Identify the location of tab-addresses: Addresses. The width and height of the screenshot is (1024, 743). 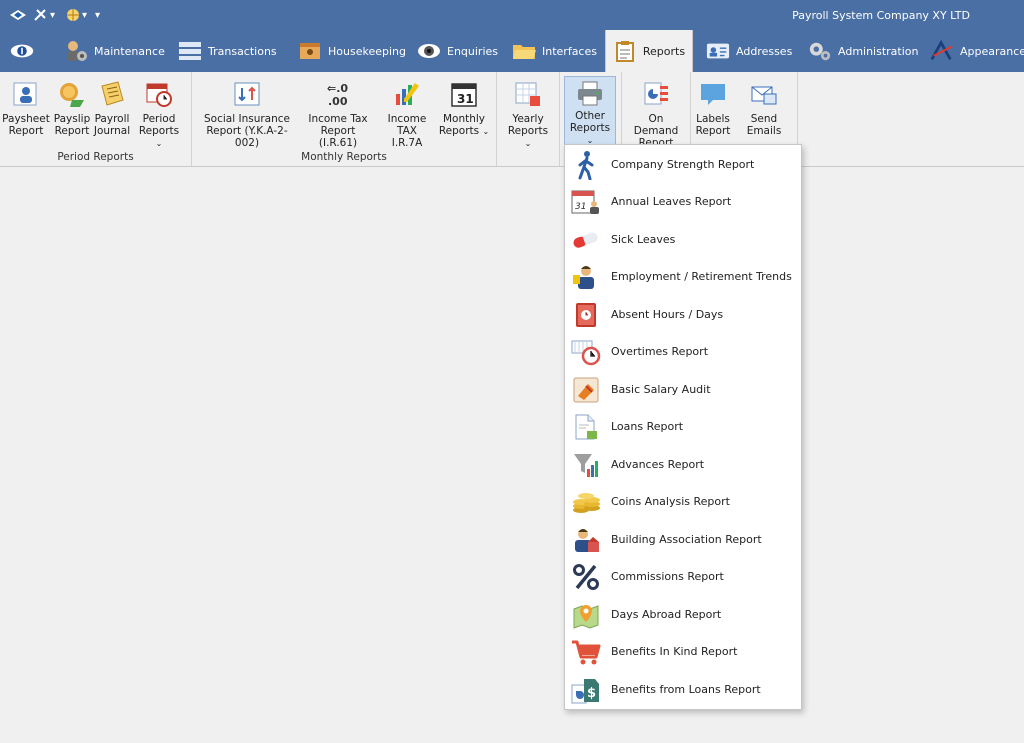
(749, 51).